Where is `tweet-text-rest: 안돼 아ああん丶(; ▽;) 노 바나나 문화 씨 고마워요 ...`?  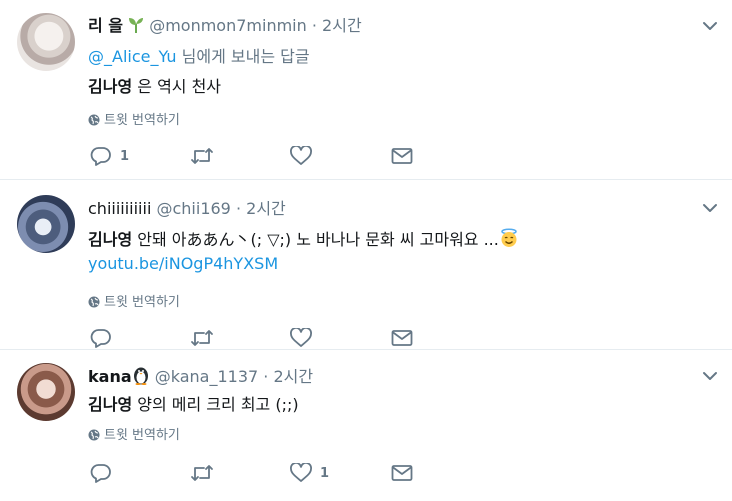 tweet-text-rest: 안돼 아ああん丶(; ▽;) 노 바나나 문화 씨 고마워요 ... is located at coordinates (315, 239).